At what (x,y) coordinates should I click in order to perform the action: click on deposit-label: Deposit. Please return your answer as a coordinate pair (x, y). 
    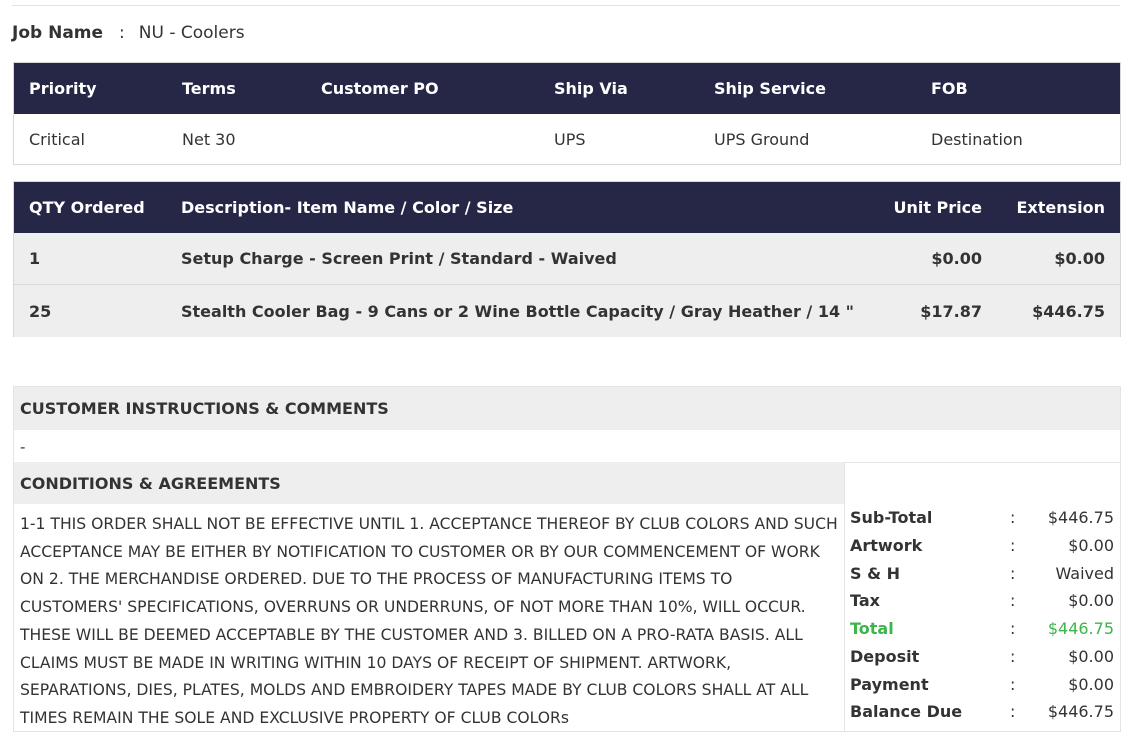
    Looking at the image, I should click on (885, 656).